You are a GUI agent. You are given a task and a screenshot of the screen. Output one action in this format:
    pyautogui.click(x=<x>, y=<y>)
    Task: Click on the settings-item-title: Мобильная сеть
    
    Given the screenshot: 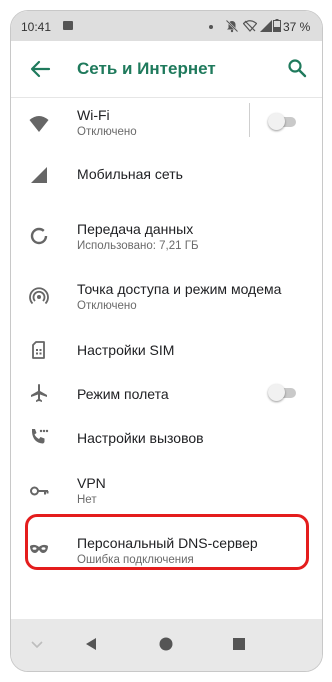 What is the action you would take?
    pyautogui.click(x=130, y=174)
    